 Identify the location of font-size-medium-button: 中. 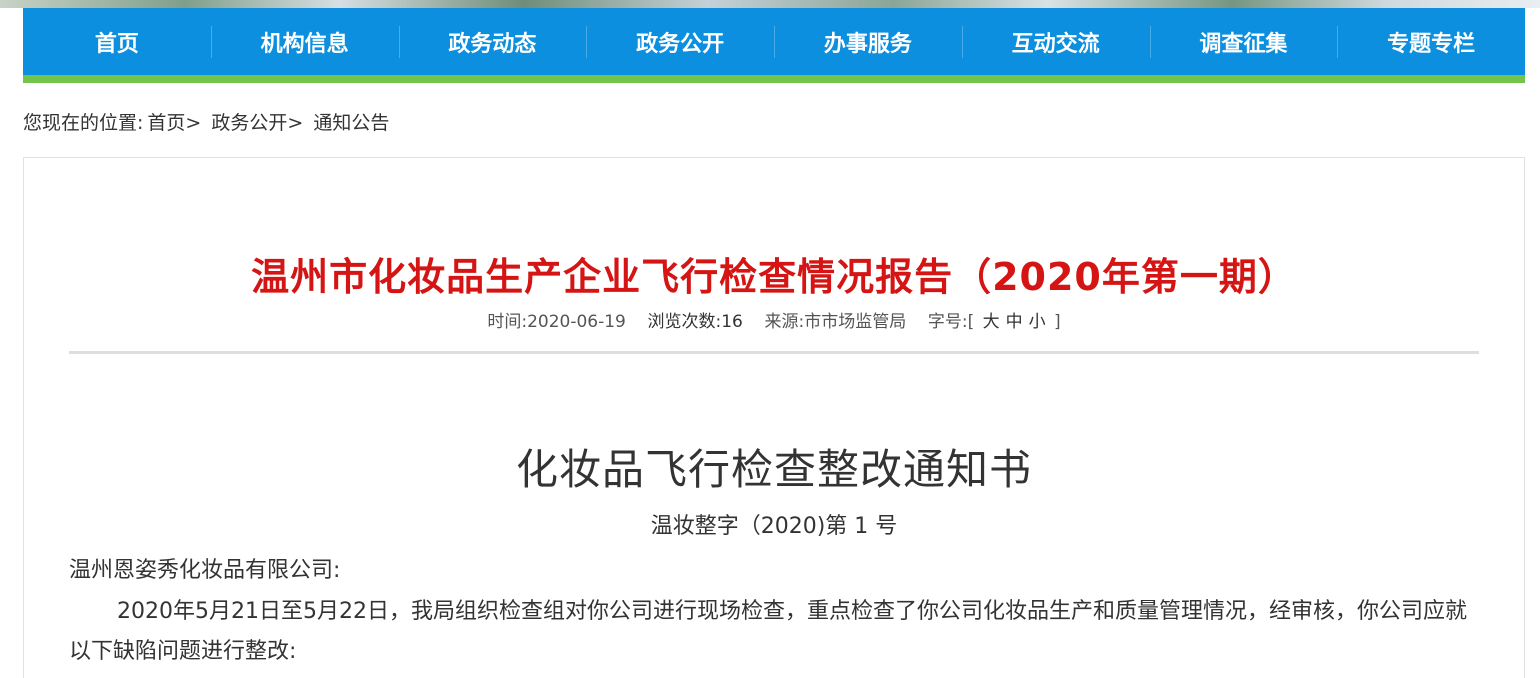
(1014, 322).